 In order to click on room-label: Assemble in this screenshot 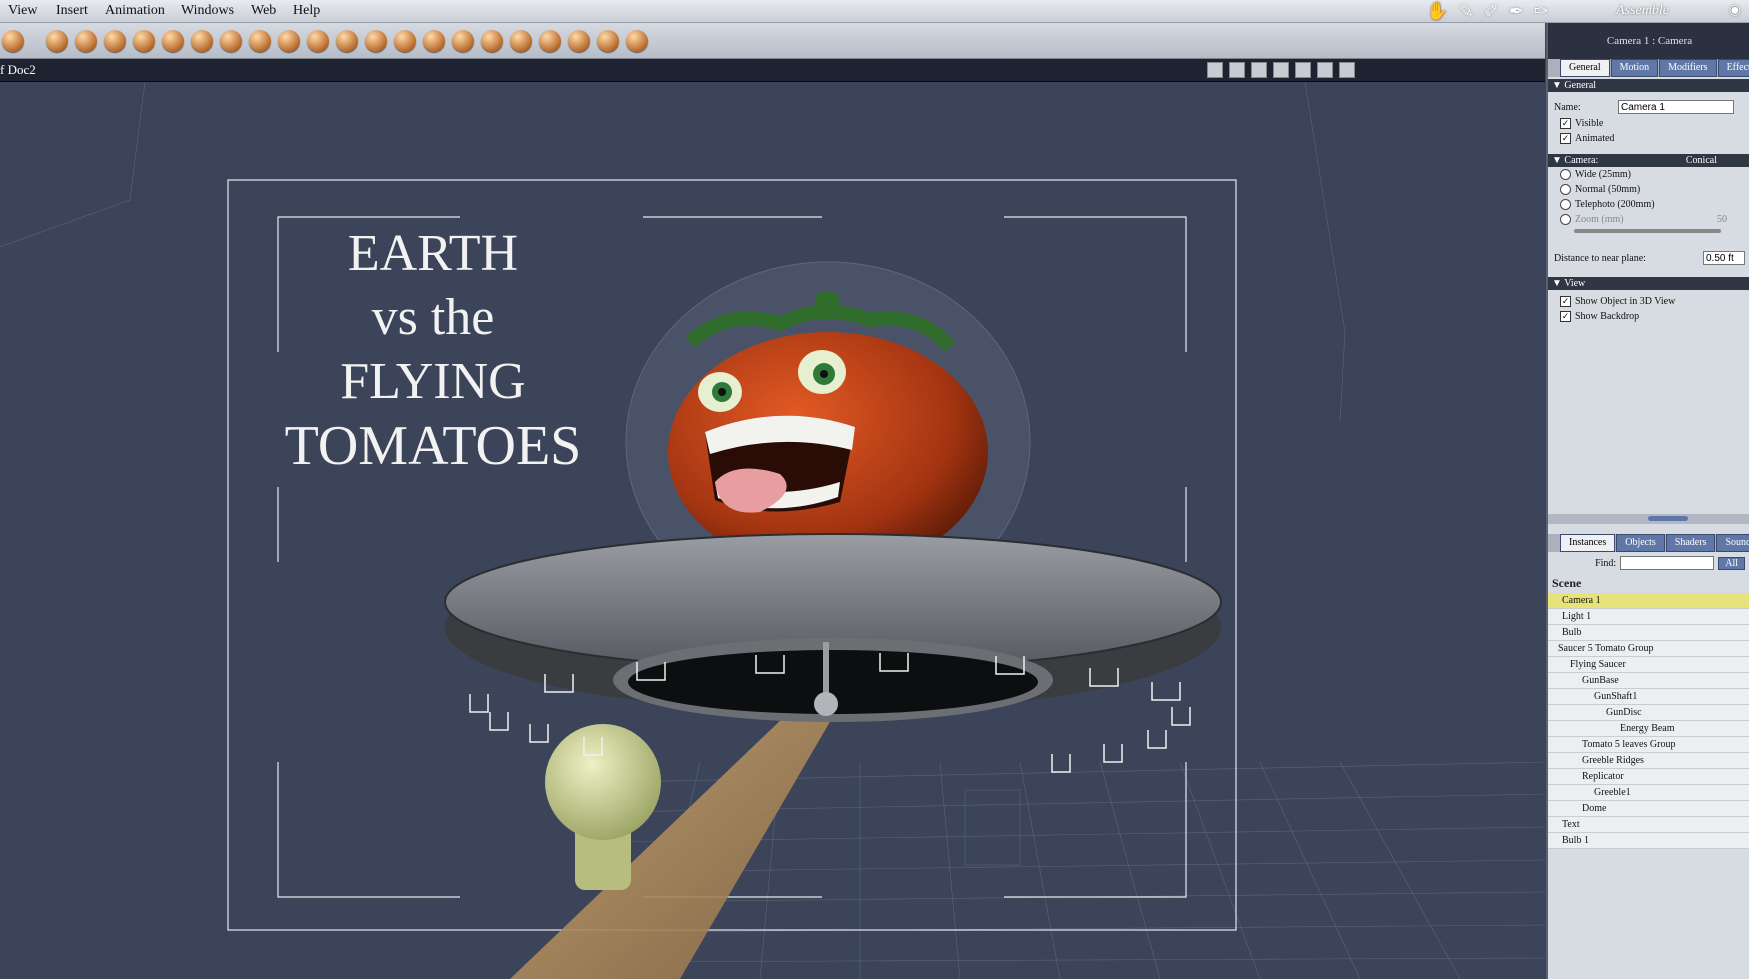, I will do `click(1642, 11)`.